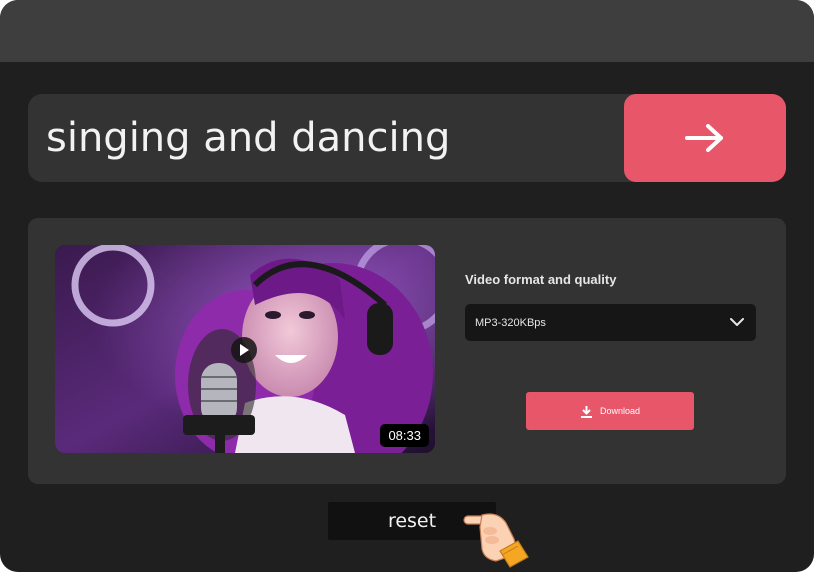 Image resolution: width=814 pixels, height=572 pixels. I want to click on reset-label: reset, so click(412, 521).